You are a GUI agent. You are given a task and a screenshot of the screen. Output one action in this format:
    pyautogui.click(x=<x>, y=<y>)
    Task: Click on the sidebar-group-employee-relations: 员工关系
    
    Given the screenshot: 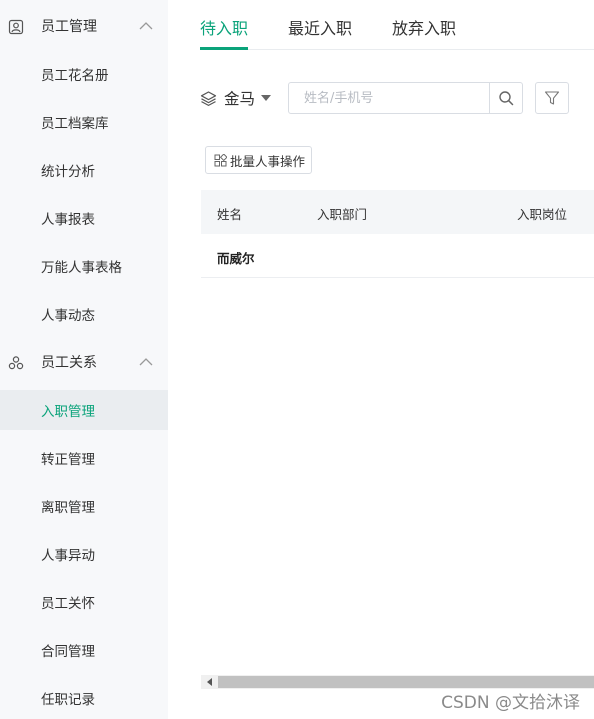 What is the action you would take?
    pyautogui.click(x=84, y=362)
    